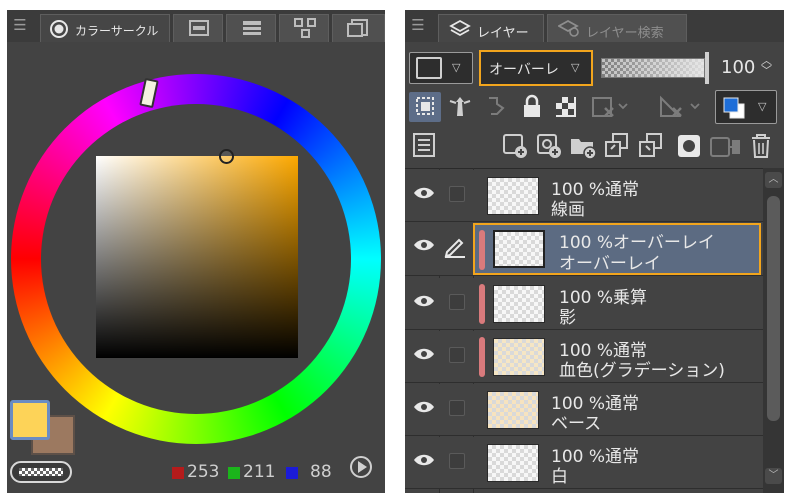  Describe the element at coordinates (292, 473) in the screenshot. I see `blue-channel-icon` at that location.